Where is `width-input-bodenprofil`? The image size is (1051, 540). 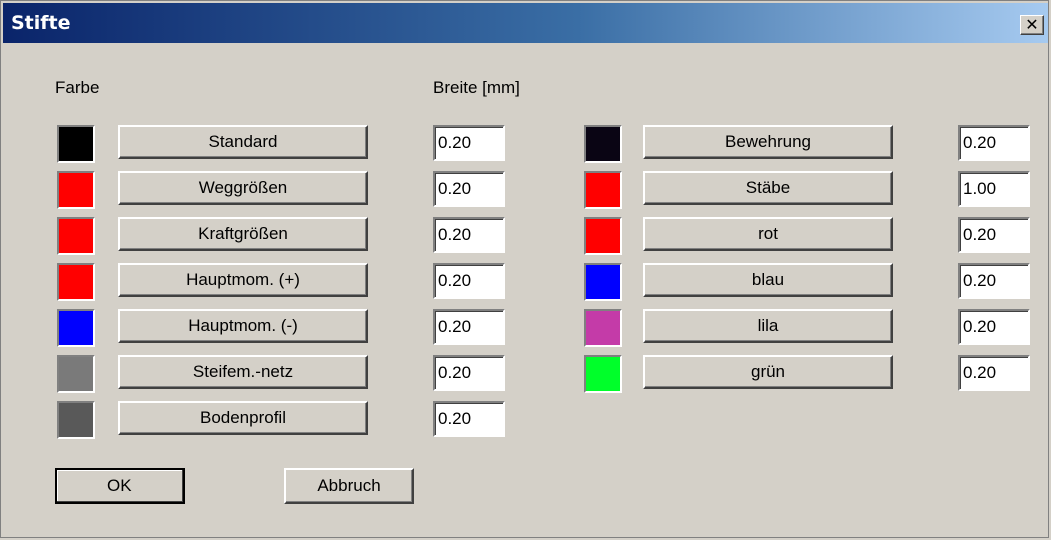
width-input-bodenprofil is located at coordinates (469, 419).